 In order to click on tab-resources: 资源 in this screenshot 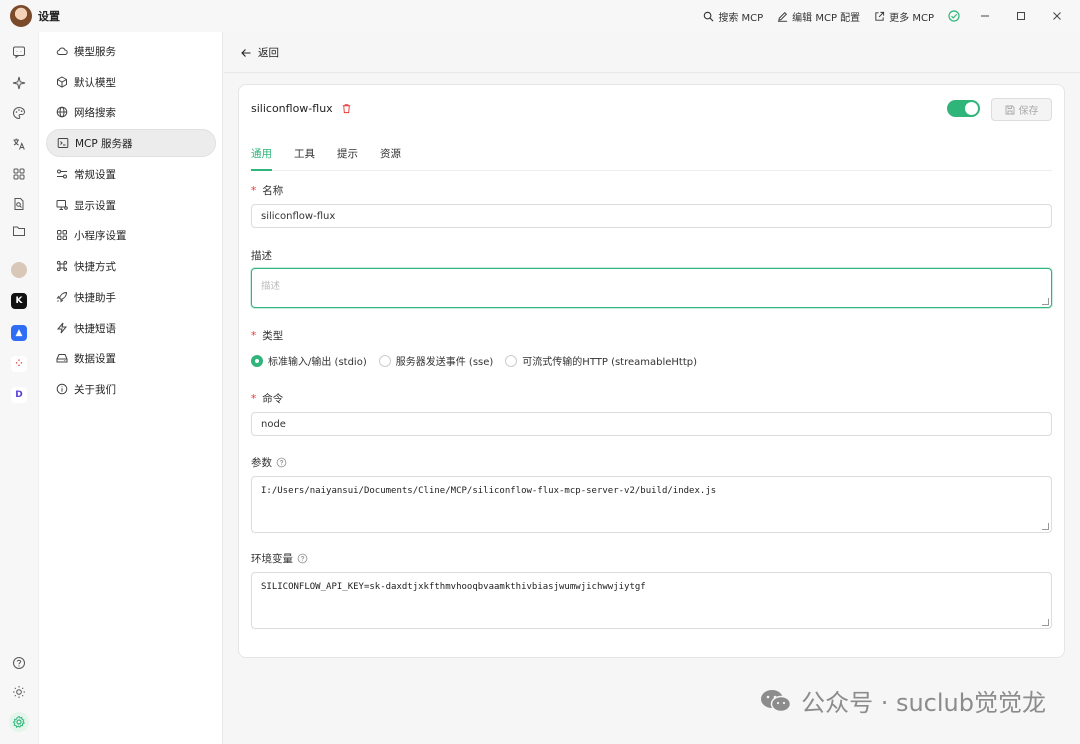, I will do `click(390, 159)`.